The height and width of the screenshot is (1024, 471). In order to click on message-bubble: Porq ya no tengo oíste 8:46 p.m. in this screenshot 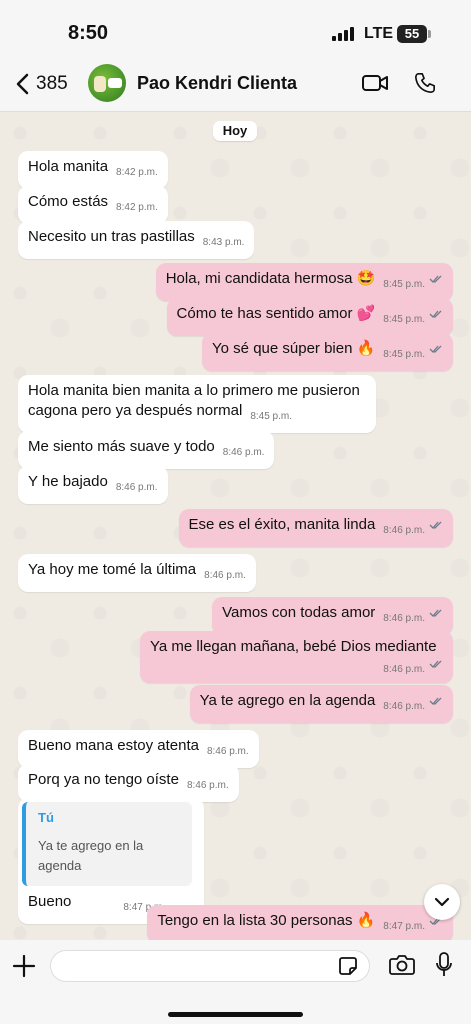, I will do `click(128, 783)`.